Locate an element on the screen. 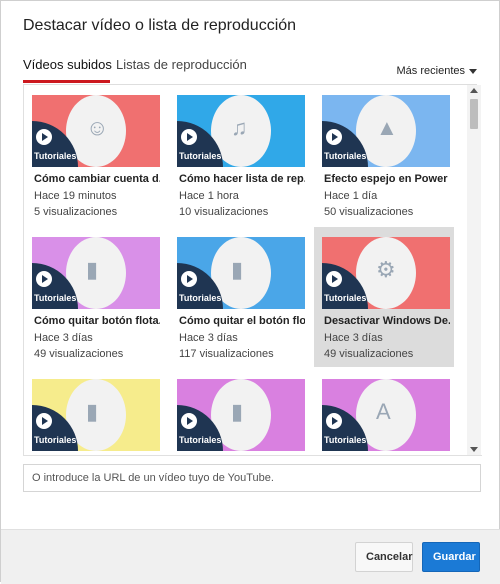 Image resolution: width=500 pixels, height=584 pixels. video-thumbnail: ♫ Tutoriales is located at coordinates (241, 131).